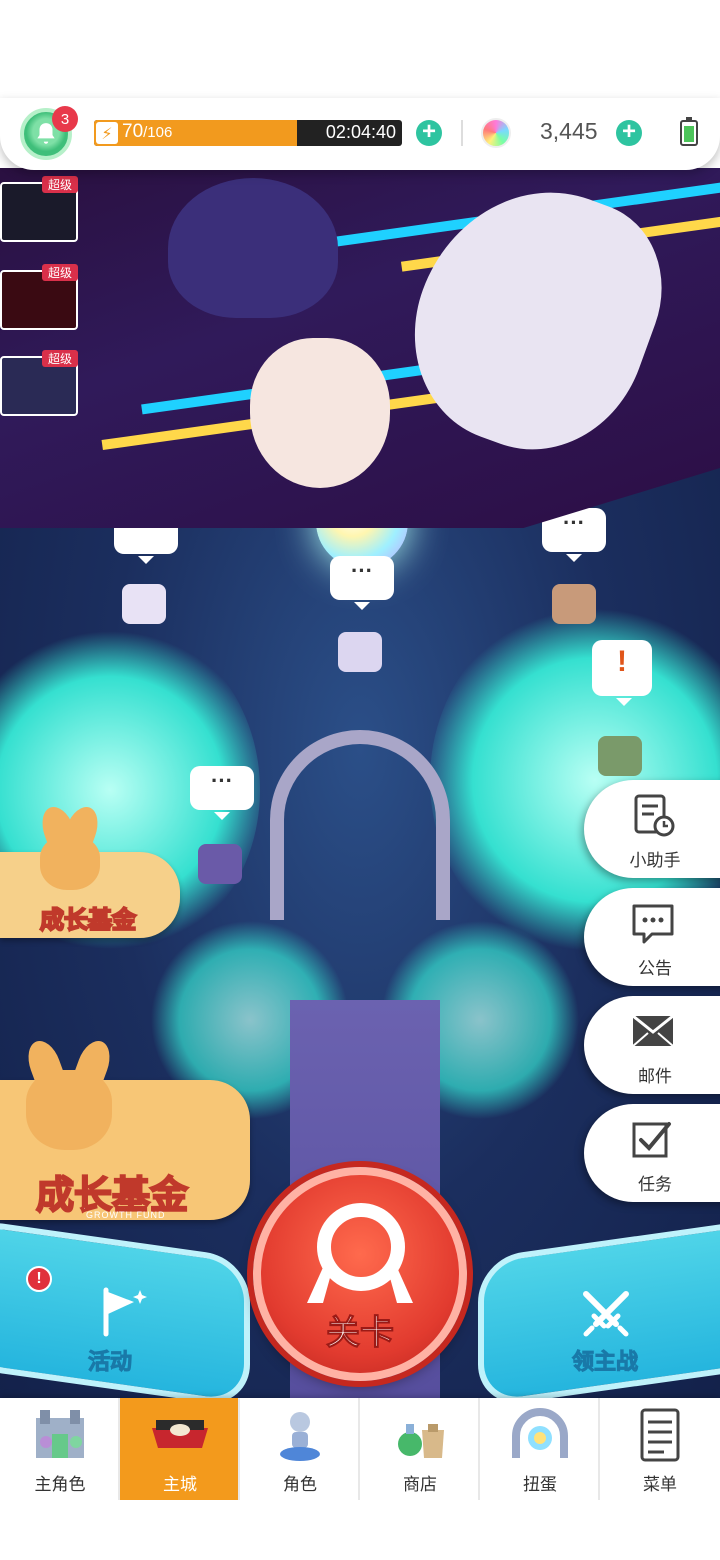  What do you see at coordinates (65, 119) in the screenshot?
I see `notification-badge: 3` at bounding box center [65, 119].